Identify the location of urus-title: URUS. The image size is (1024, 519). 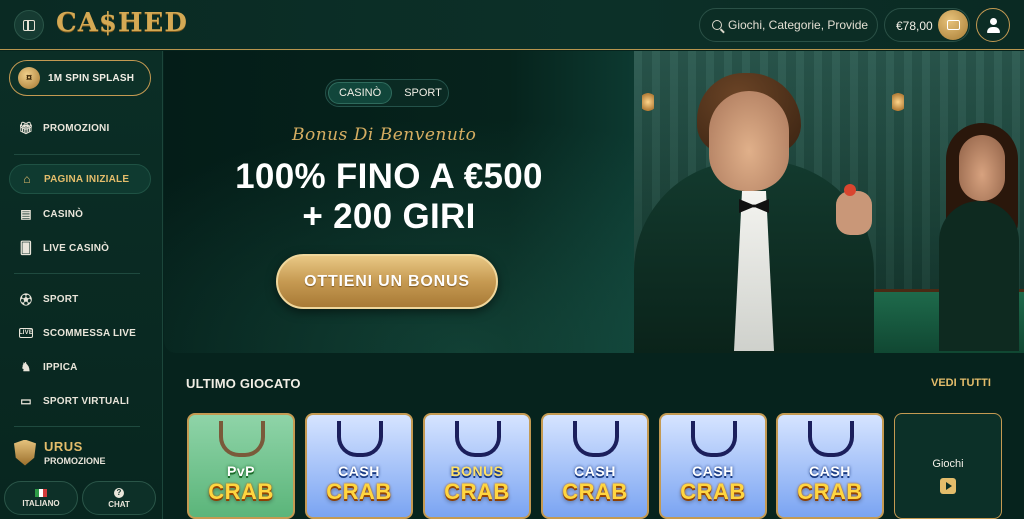
(63, 446).